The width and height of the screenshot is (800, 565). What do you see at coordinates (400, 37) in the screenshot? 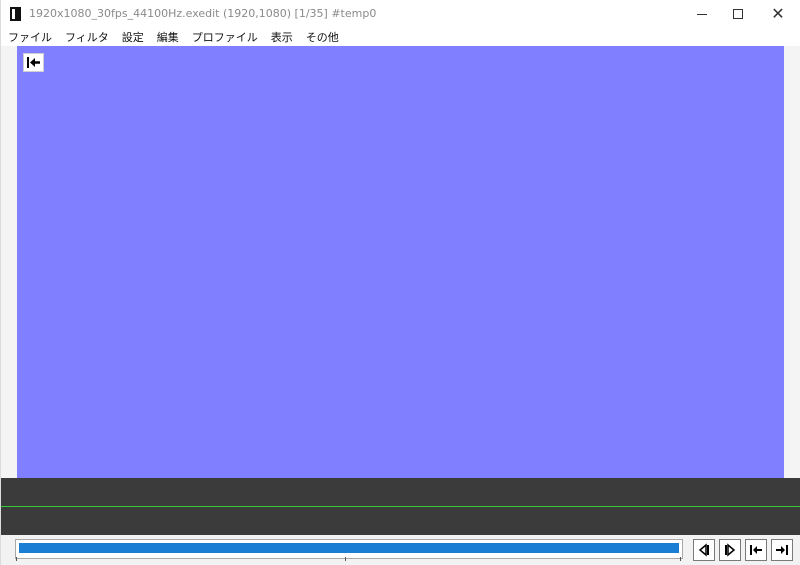
I see `menu-bar: ファイル フィルタ 設定 編集 プロファイル 表示 その他` at bounding box center [400, 37].